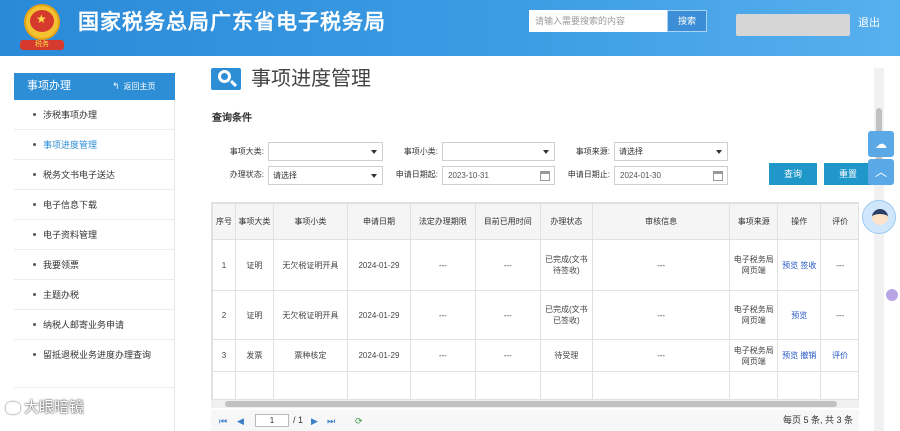 The image size is (900, 431). What do you see at coordinates (310, 315) in the screenshot?
I see `cell-subcategory: 无欠税证明开具` at bounding box center [310, 315].